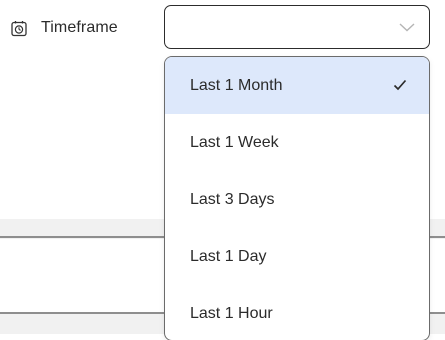  I want to click on option-label: Last 1 Week, so click(234, 142).